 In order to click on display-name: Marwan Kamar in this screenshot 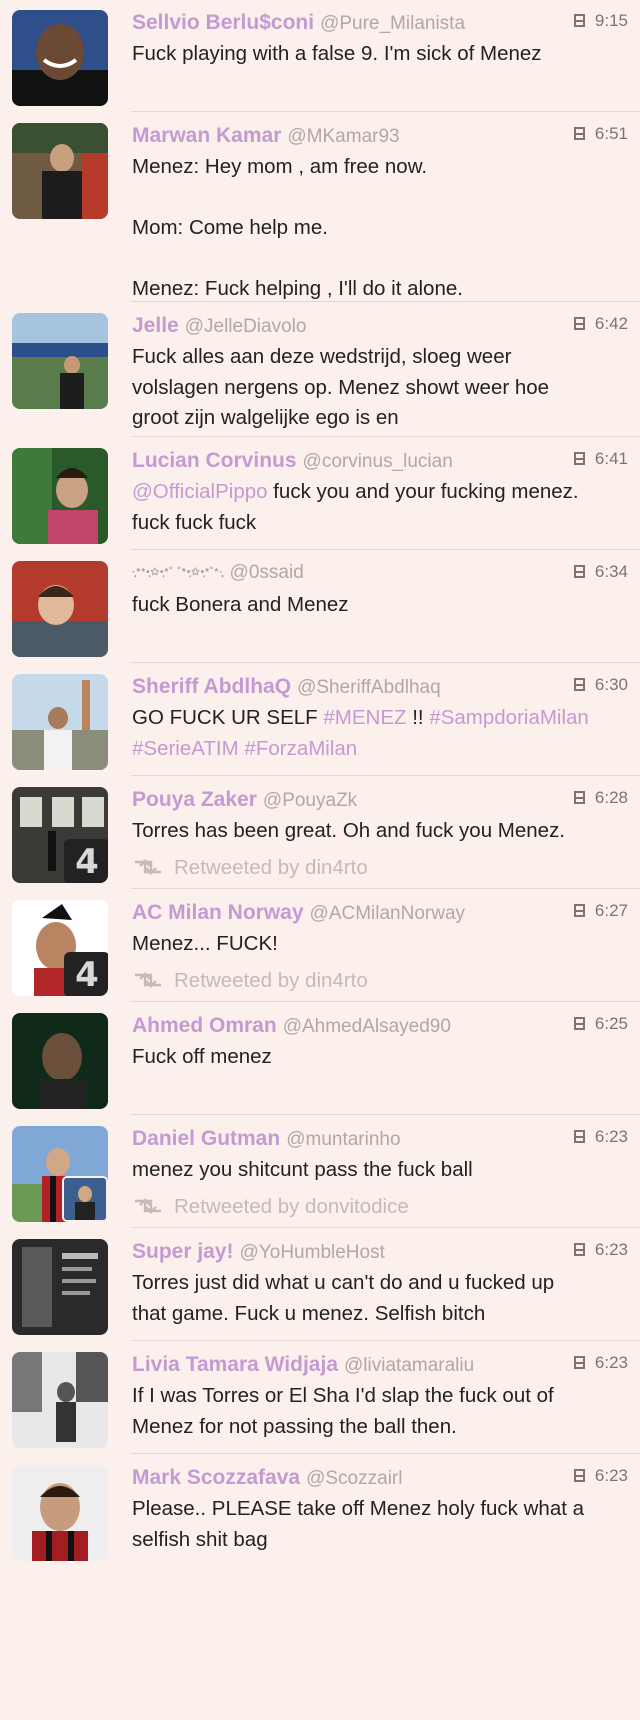, I will do `click(206, 135)`.